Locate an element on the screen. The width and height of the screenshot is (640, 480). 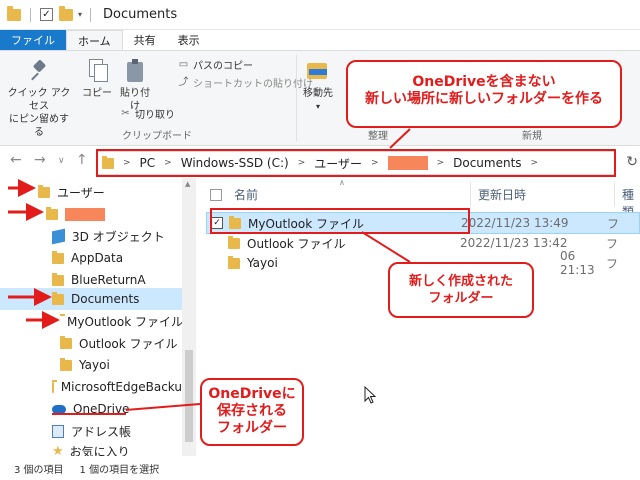
tab-share: 共有 is located at coordinates (145, 40).